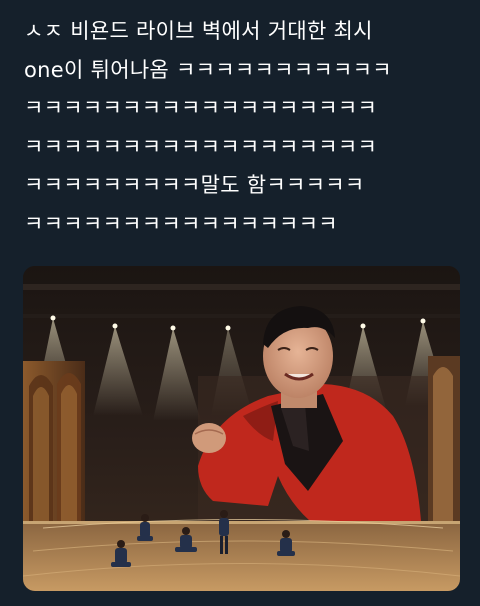  Describe the element at coordinates (208, 69) in the screenshot. I see `tweet-text-line: one이 튀어나옴 ㅋㅋㅋㅋㅋㅋㅋㅋㅋㅋㅋ` at that location.